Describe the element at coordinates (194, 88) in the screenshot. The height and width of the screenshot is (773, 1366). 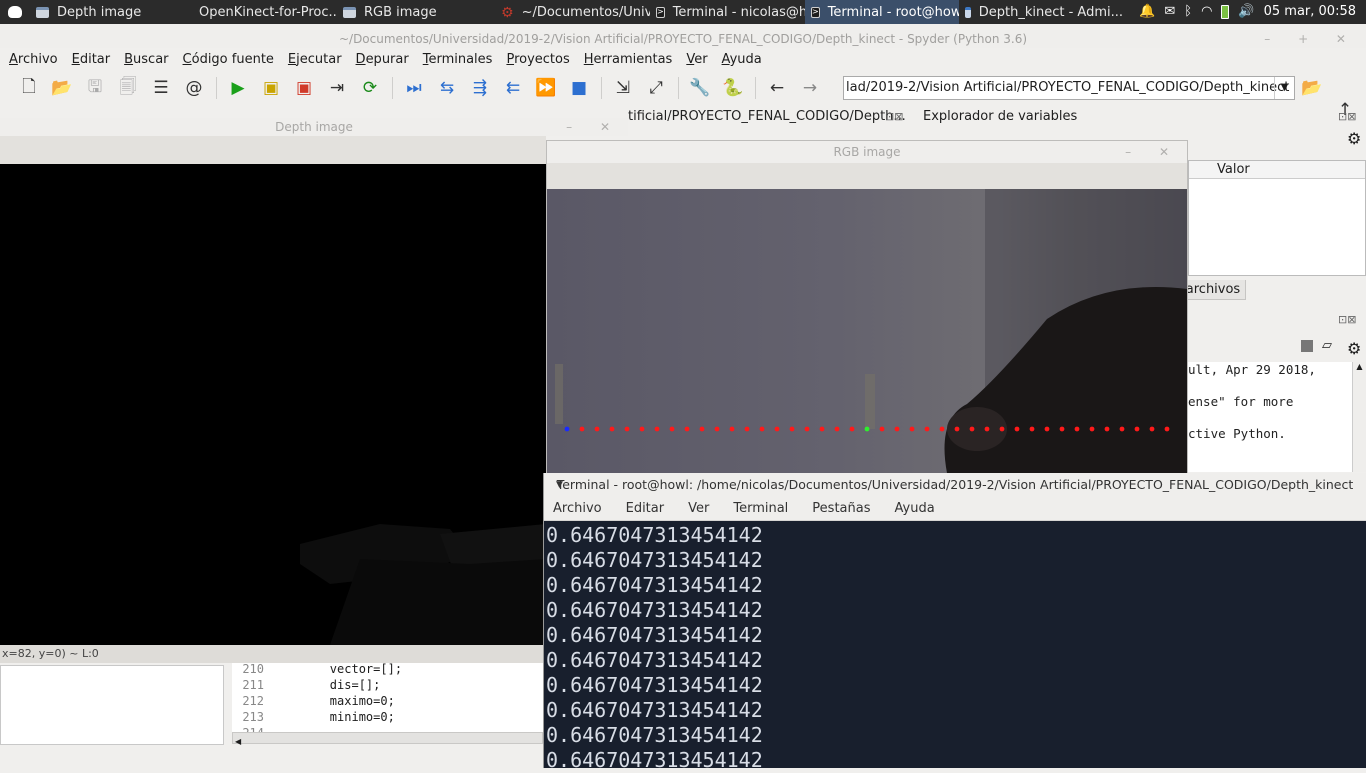
I see `at-icon: @` at that location.